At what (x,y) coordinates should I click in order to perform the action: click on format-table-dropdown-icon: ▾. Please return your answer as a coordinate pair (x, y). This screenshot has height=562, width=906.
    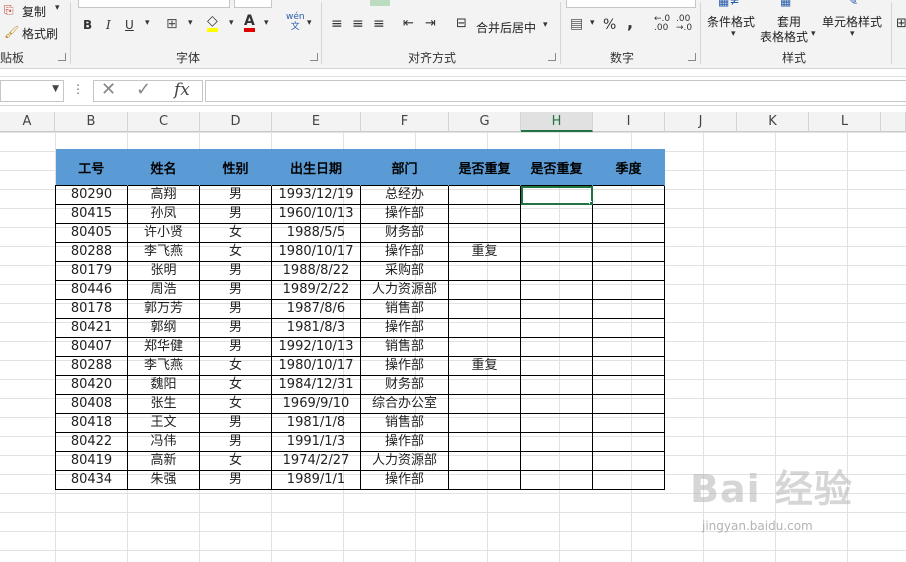
    Looking at the image, I should click on (813, 34).